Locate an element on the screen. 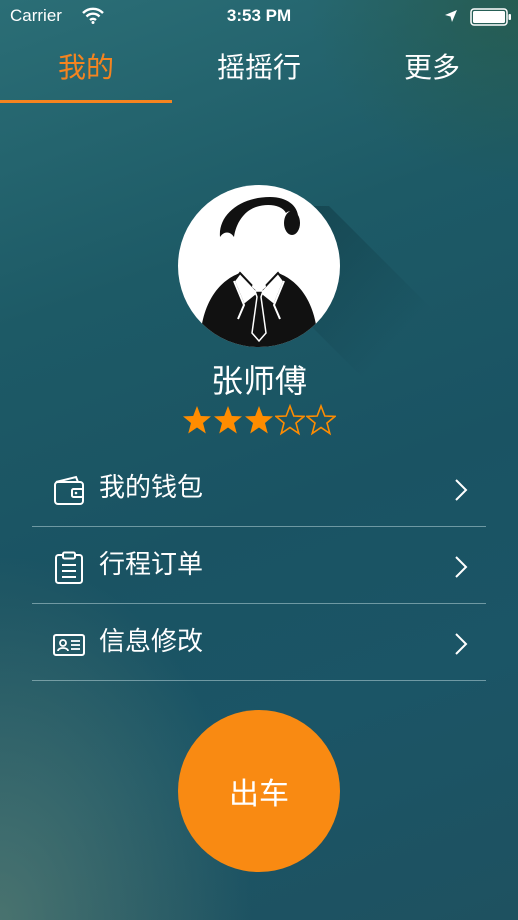  tab-mine: 我的 is located at coordinates (86, 72).